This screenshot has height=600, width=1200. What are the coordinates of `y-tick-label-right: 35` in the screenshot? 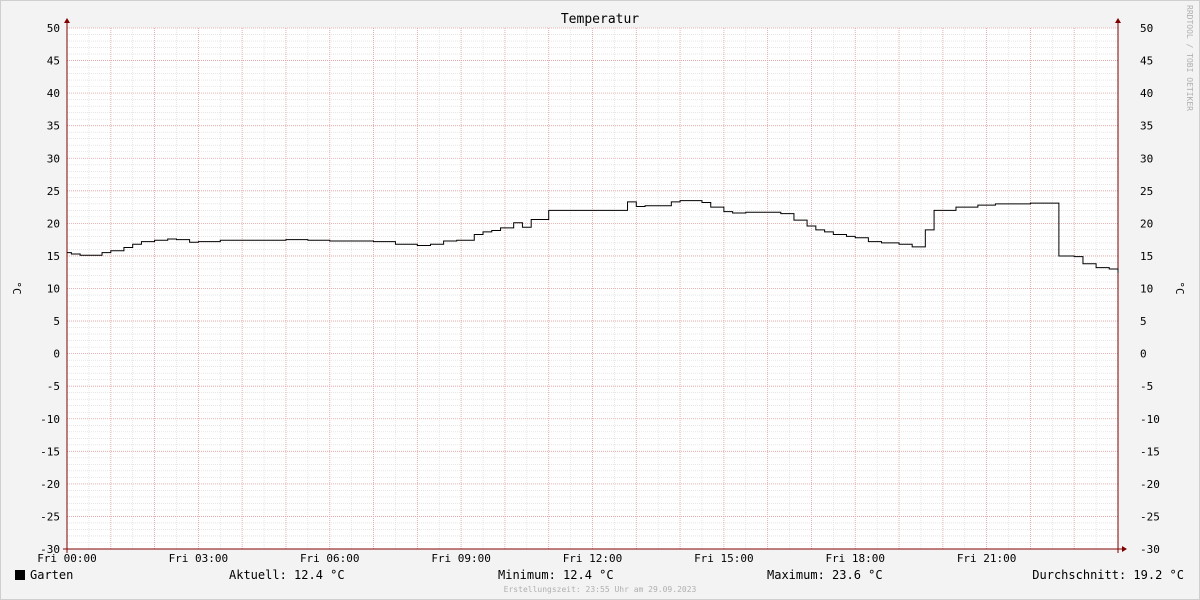 It's located at (1146, 126).